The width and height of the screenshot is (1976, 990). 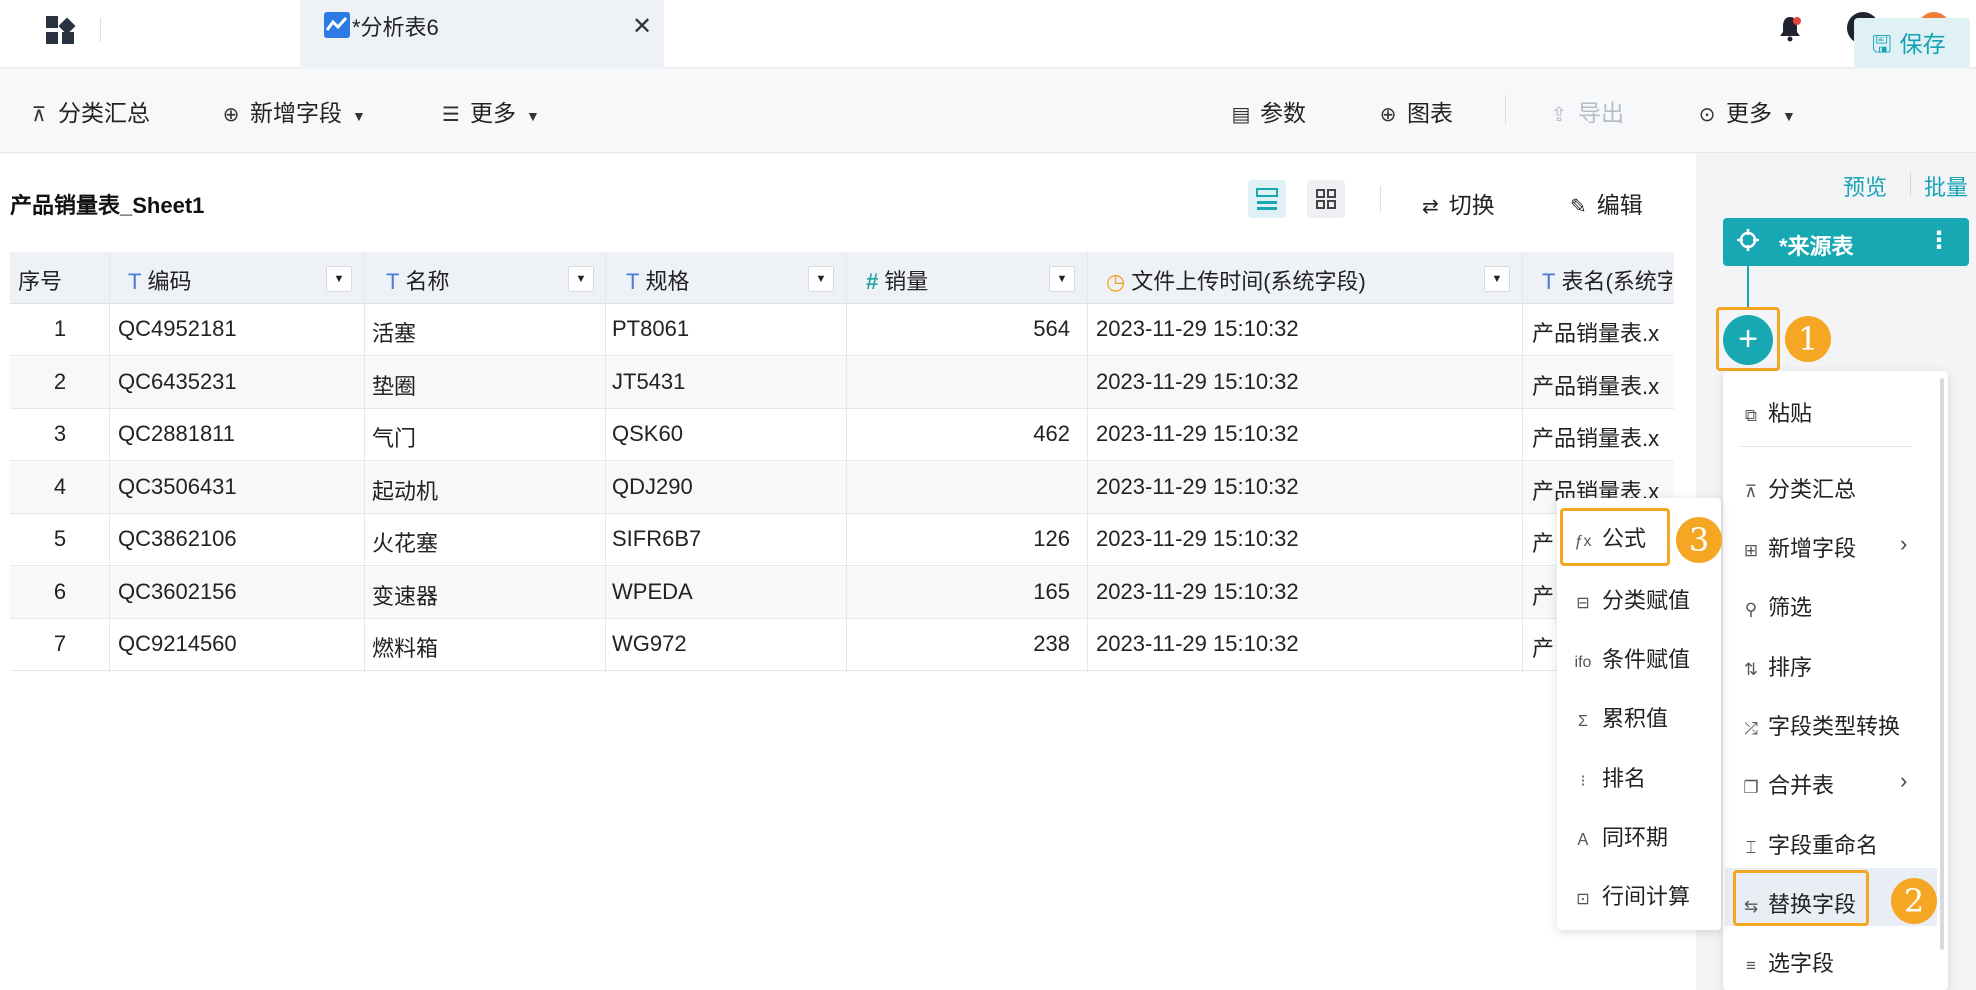 What do you see at coordinates (965, 644) in the screenshot?
I see `table-cell: 238` at bounding box center [965, 644].